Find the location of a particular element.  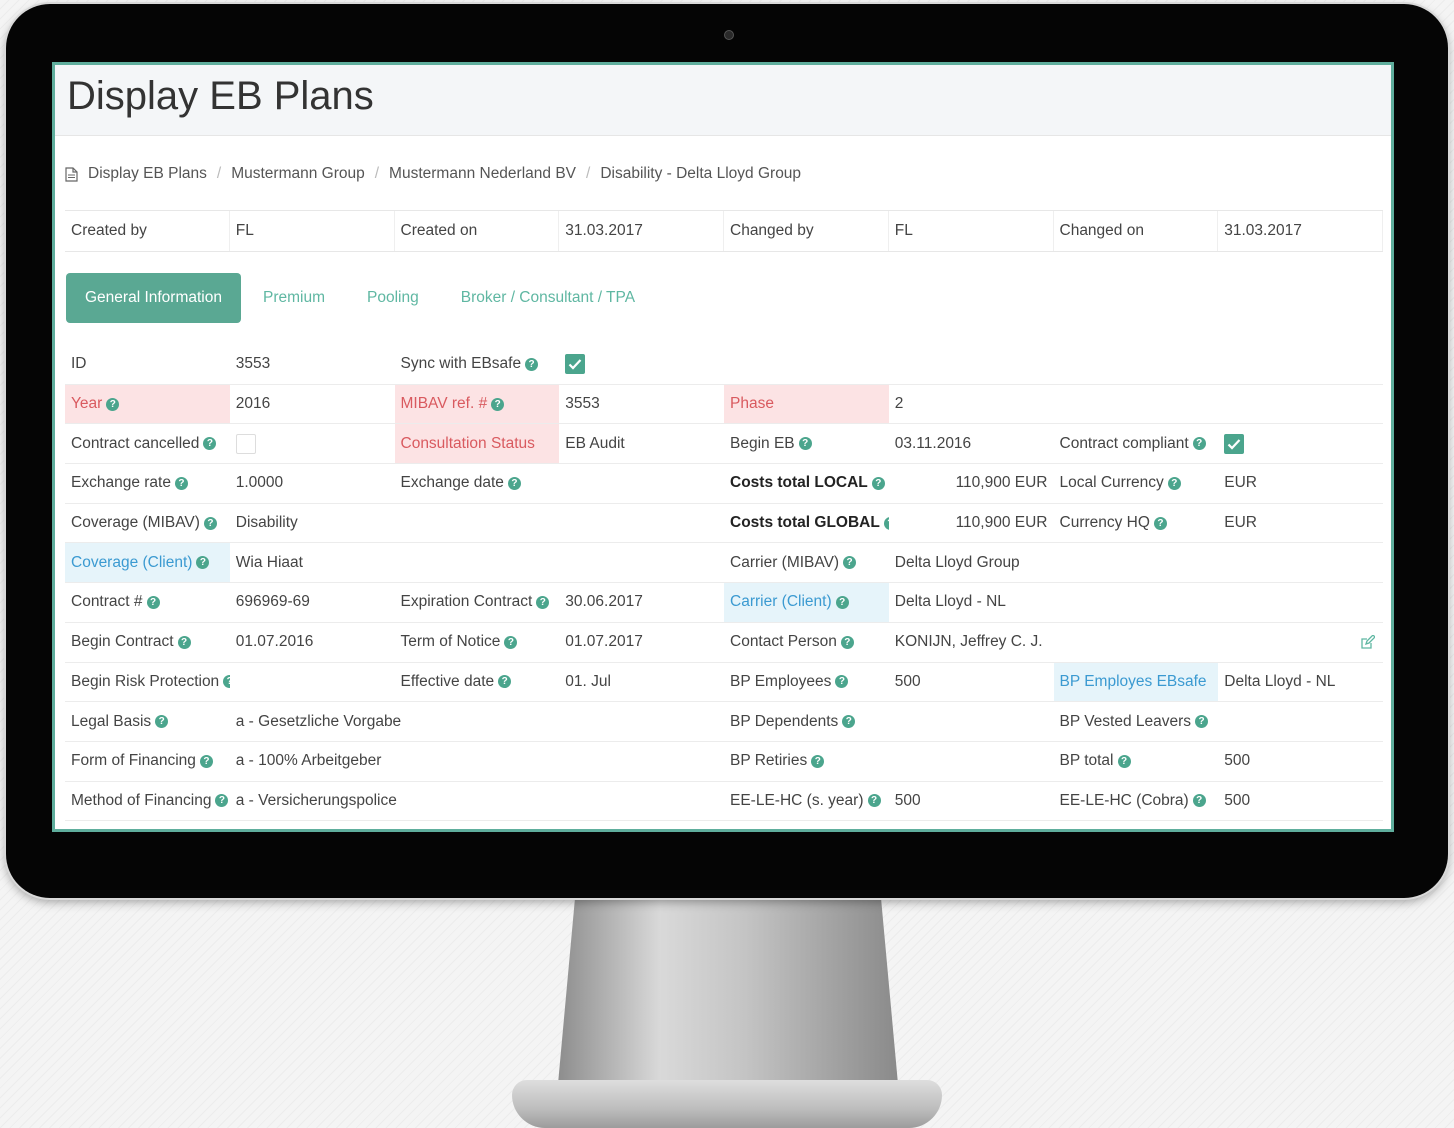

document-icon is located at coordinates (71, 174).